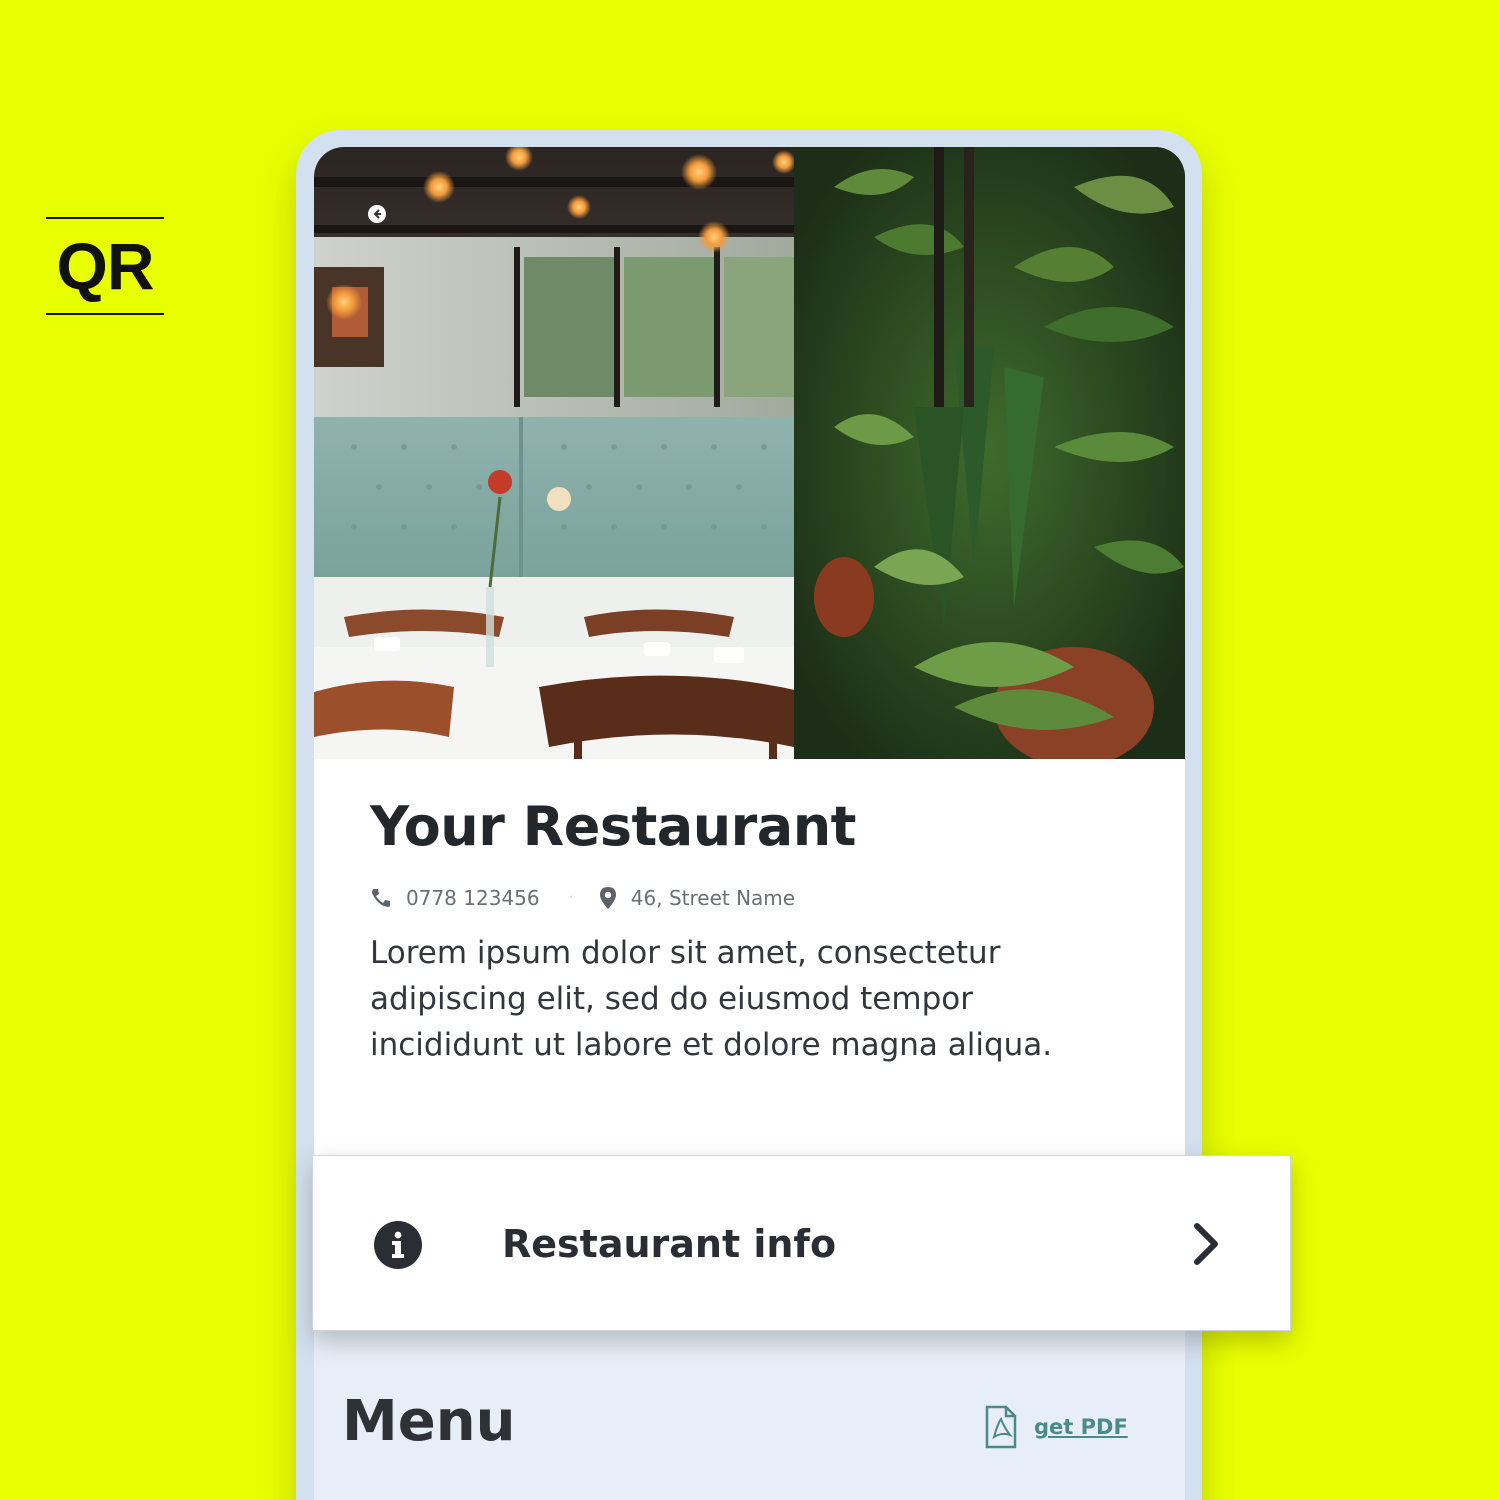 The height and width of the screenshot is (1500, 1500). What do you see at coordinates (473, 897) in the screenshot?
I see `phone-number: 0778 123456` at bounding box center [473, 897].